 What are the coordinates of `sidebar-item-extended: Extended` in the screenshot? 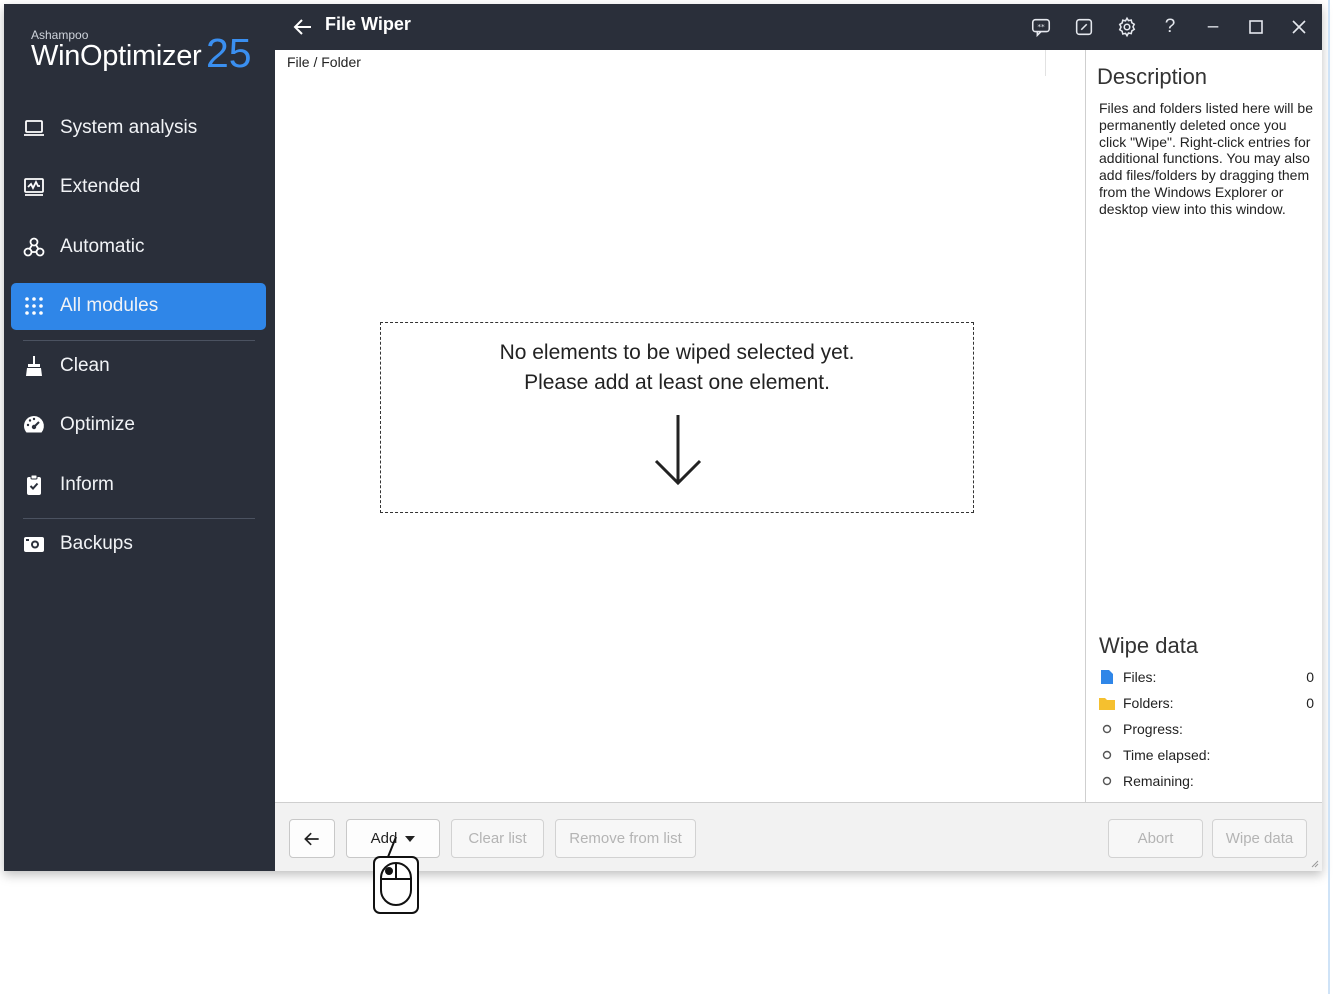 It's located at (138, 187).